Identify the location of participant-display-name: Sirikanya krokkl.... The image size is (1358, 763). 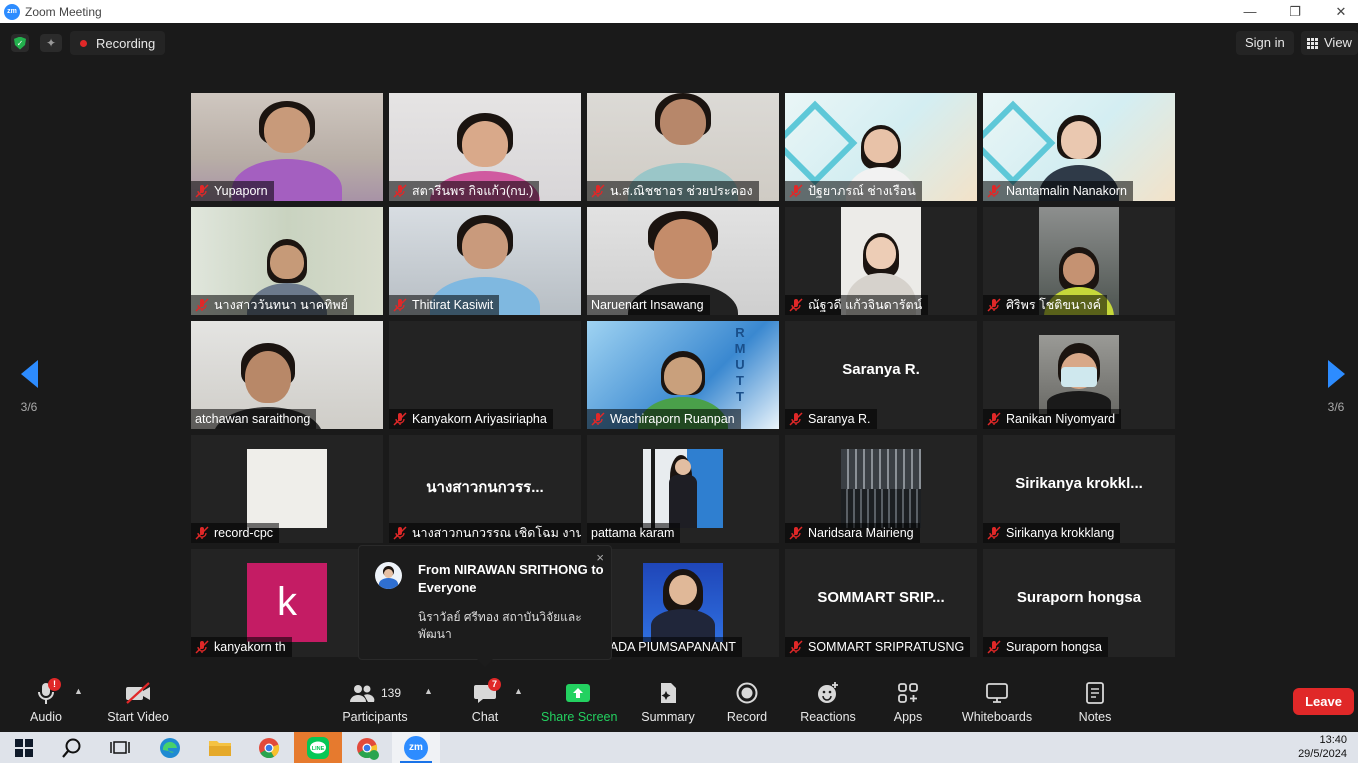
(1079, 483).